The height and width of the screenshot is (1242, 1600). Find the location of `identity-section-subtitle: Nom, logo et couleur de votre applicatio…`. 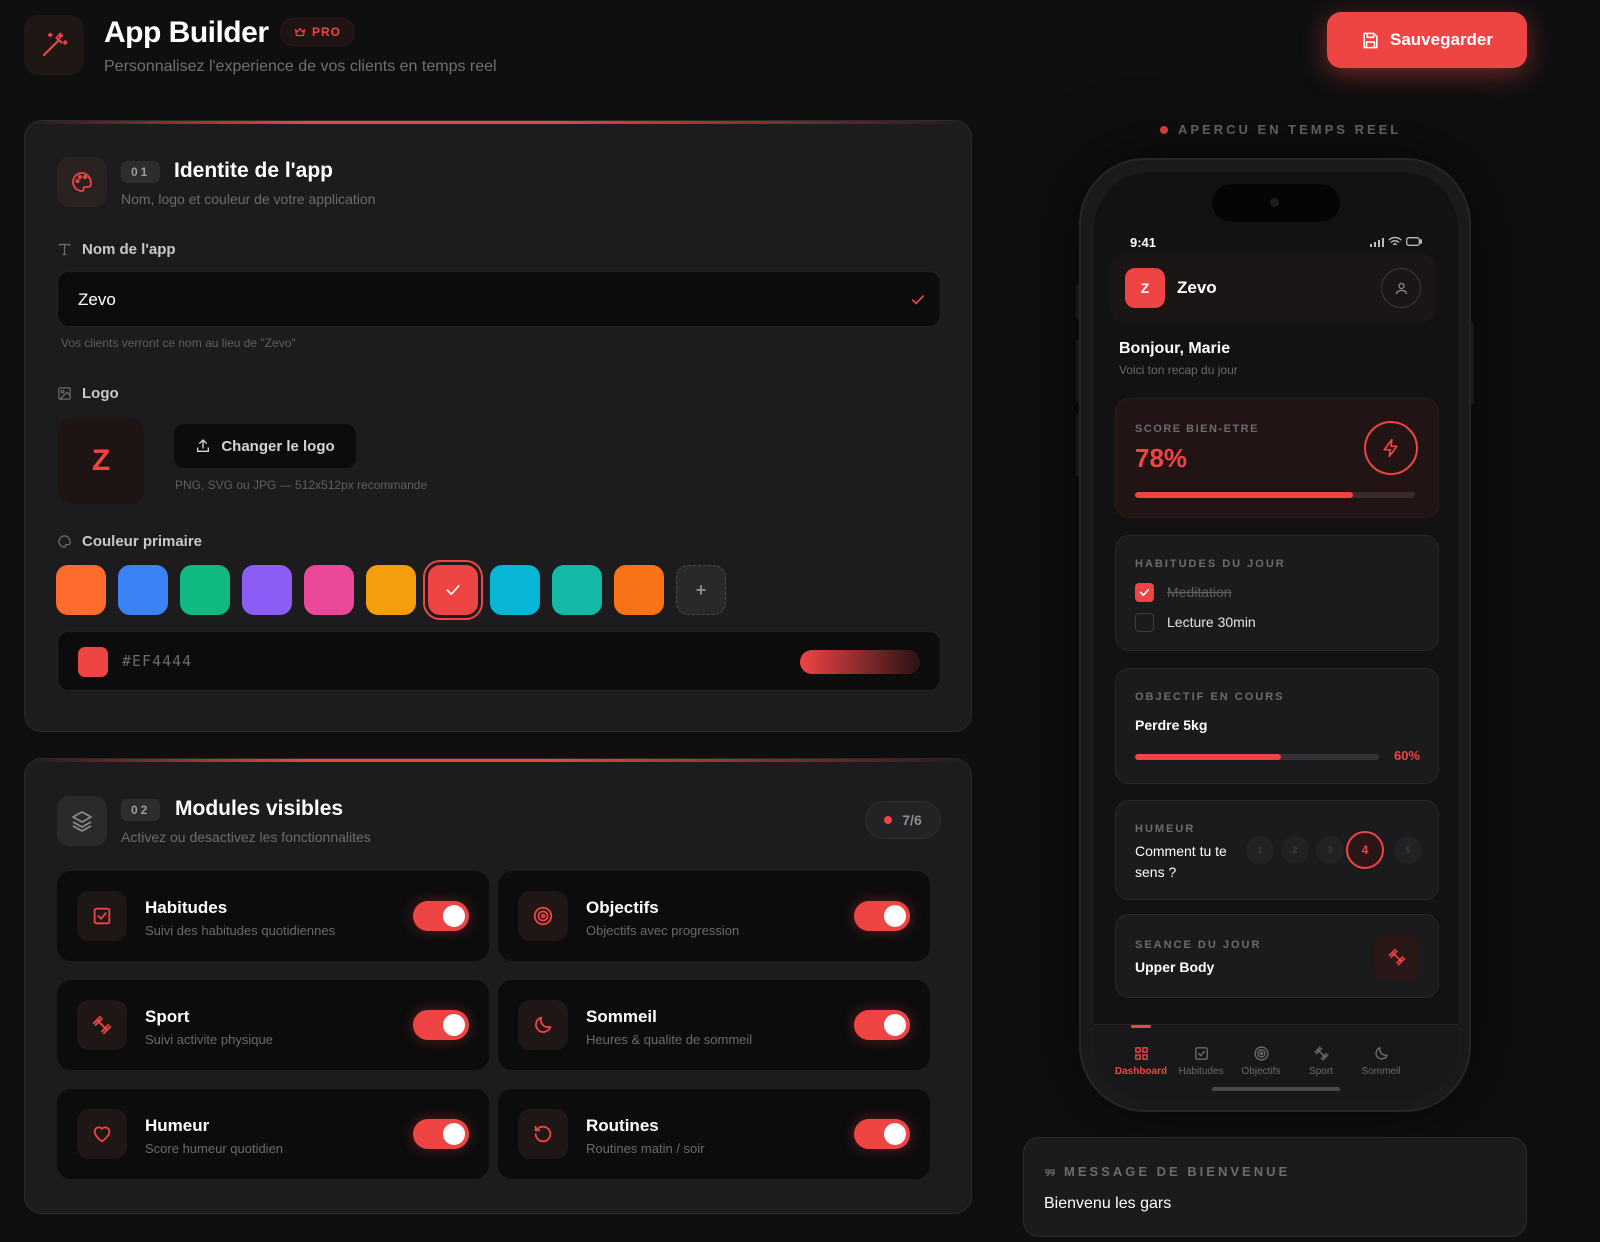

identity-section-subtitle: Nom, logo et couleur de votre applicatio… is located at coordinates (248, 199).